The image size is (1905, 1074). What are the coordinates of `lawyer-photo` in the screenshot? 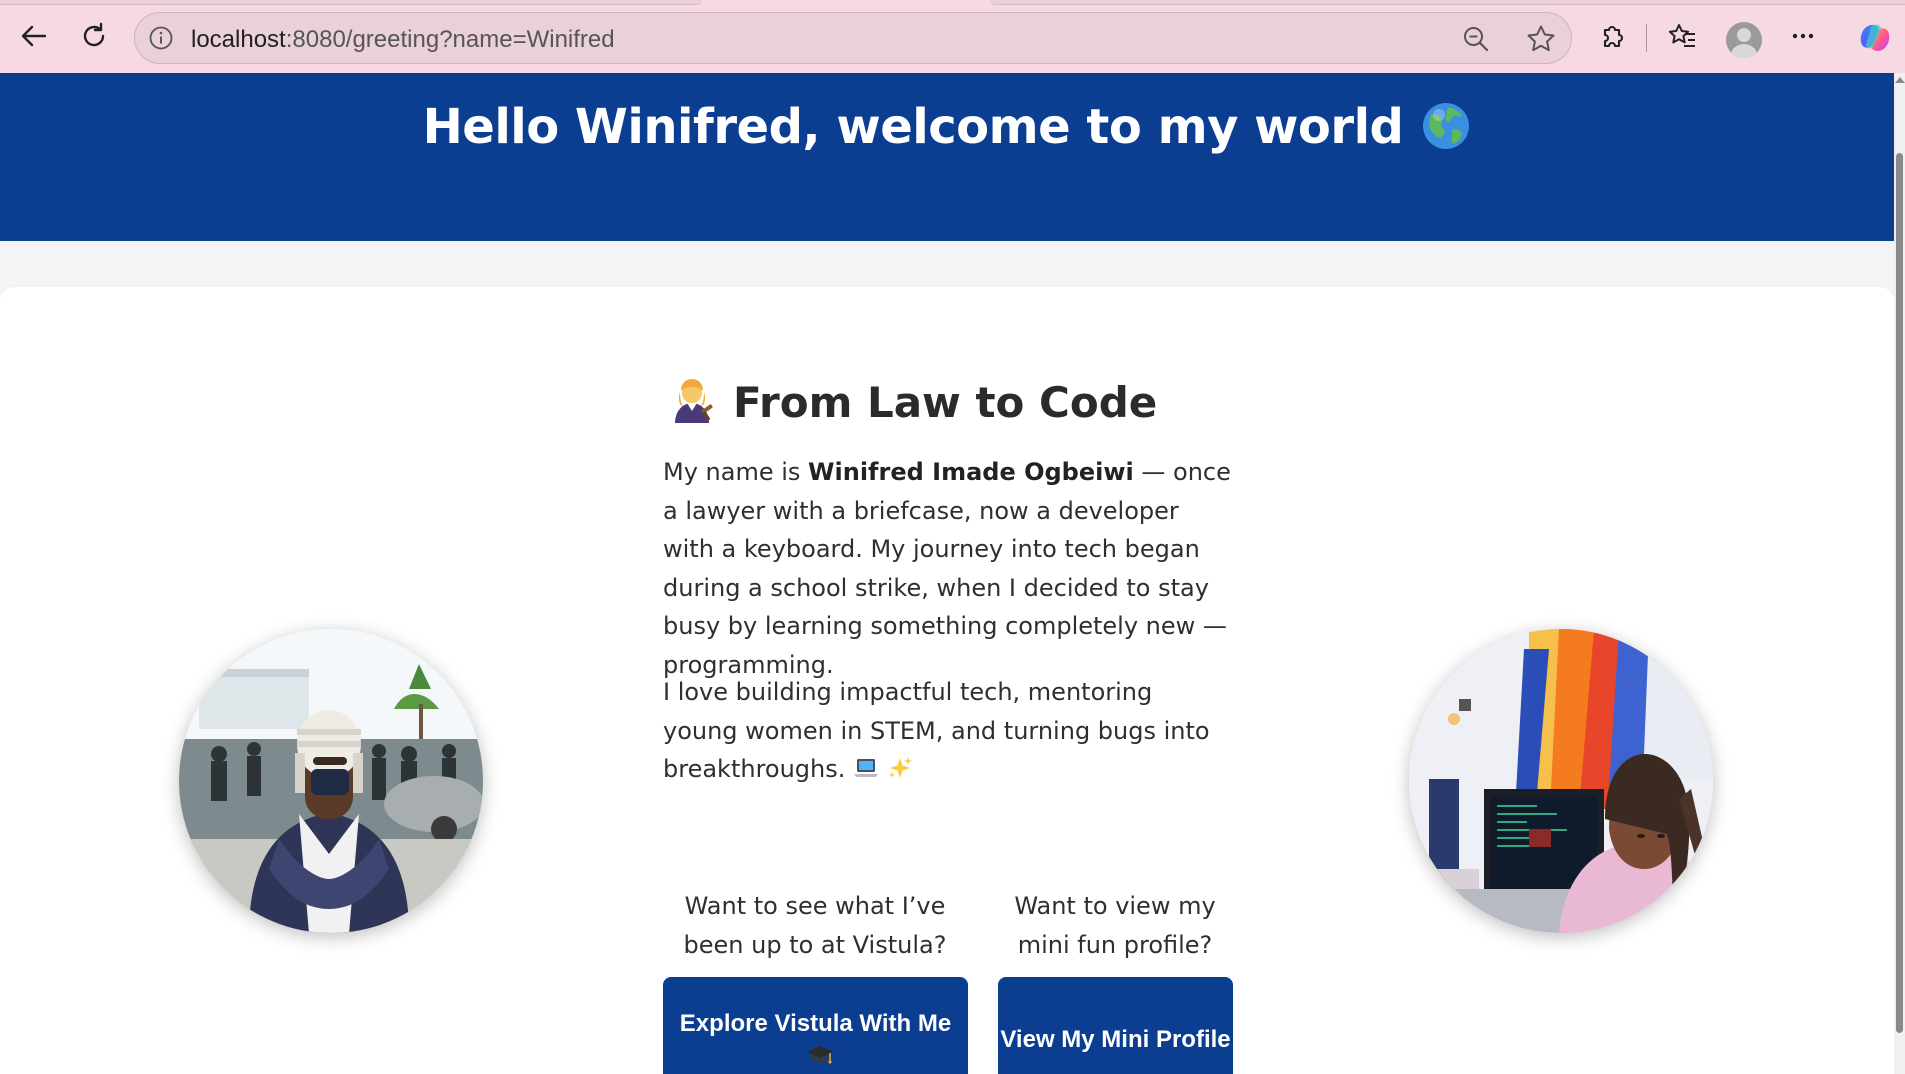 It's located at (331, 781).